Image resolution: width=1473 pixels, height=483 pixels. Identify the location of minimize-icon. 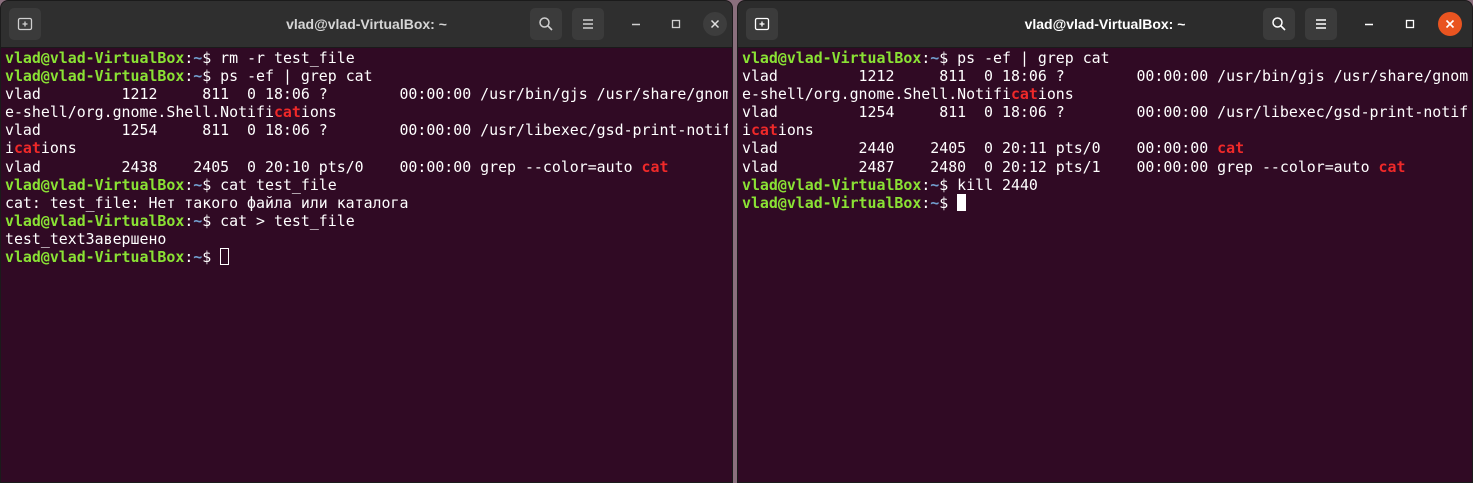
(1369, 24).